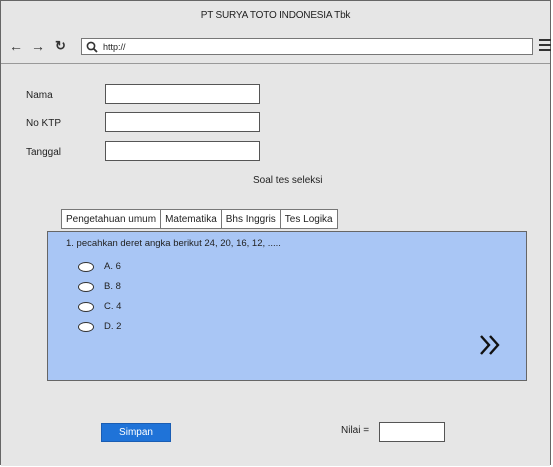 The width and height of the screenshot is (553, 467). I want to click on name-field, so click(182, 94).